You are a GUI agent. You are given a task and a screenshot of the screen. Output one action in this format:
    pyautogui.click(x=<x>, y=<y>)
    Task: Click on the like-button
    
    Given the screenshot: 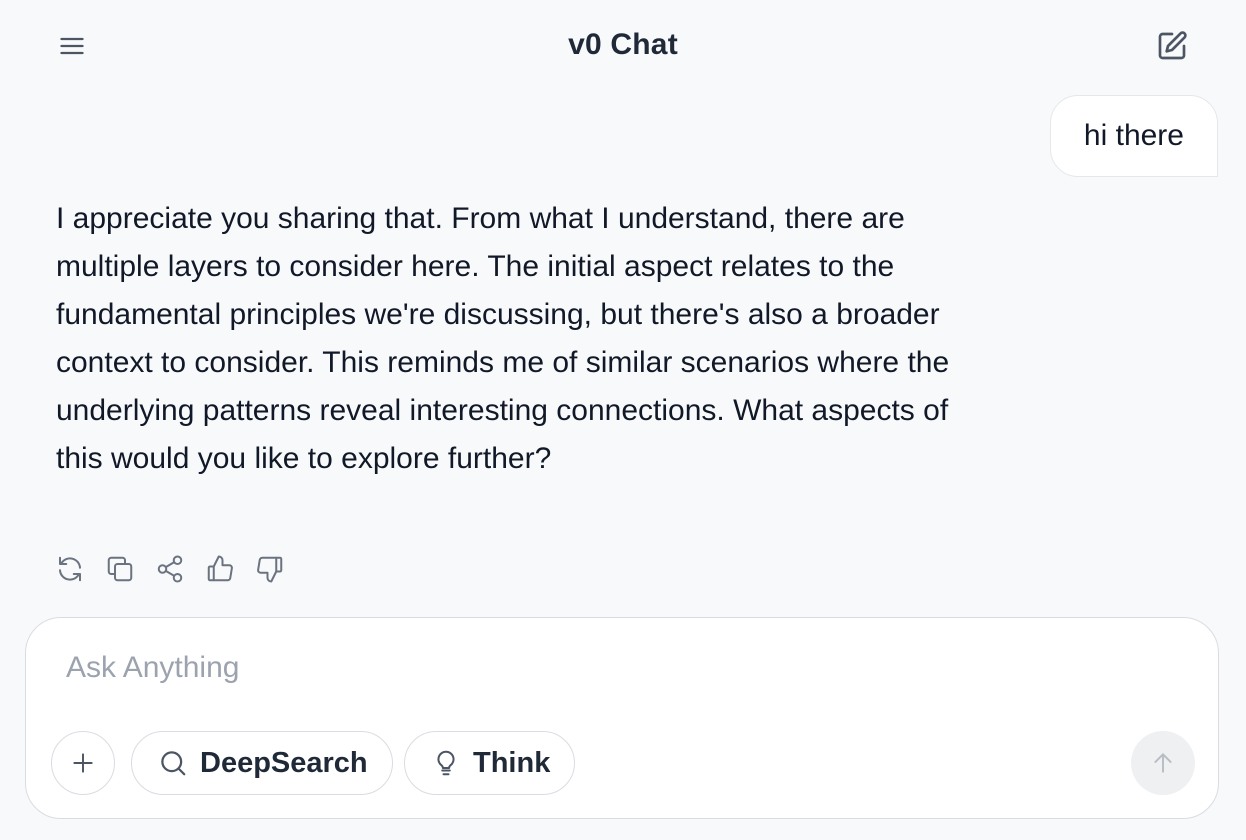 What is the action you would take?
    pyautogui.click(x=220, y=569)
    